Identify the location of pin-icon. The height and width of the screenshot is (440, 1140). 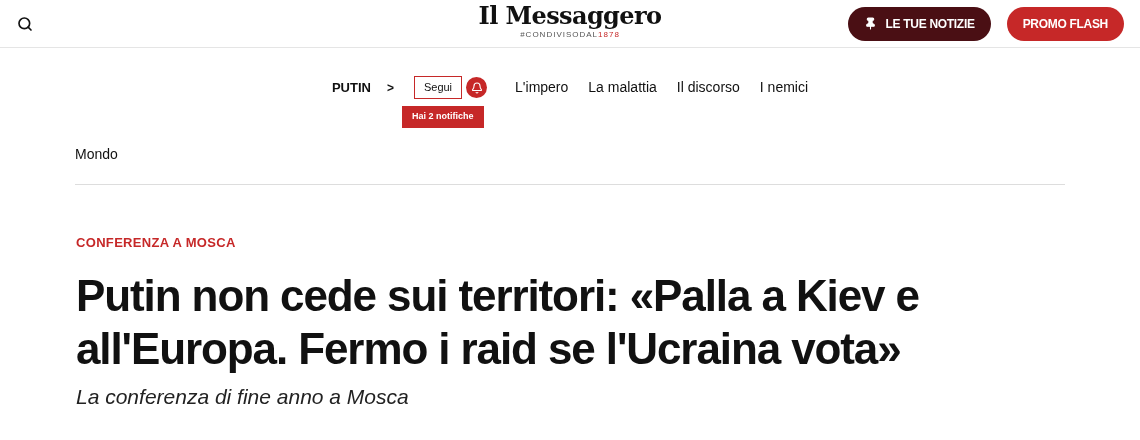
(871, 23).